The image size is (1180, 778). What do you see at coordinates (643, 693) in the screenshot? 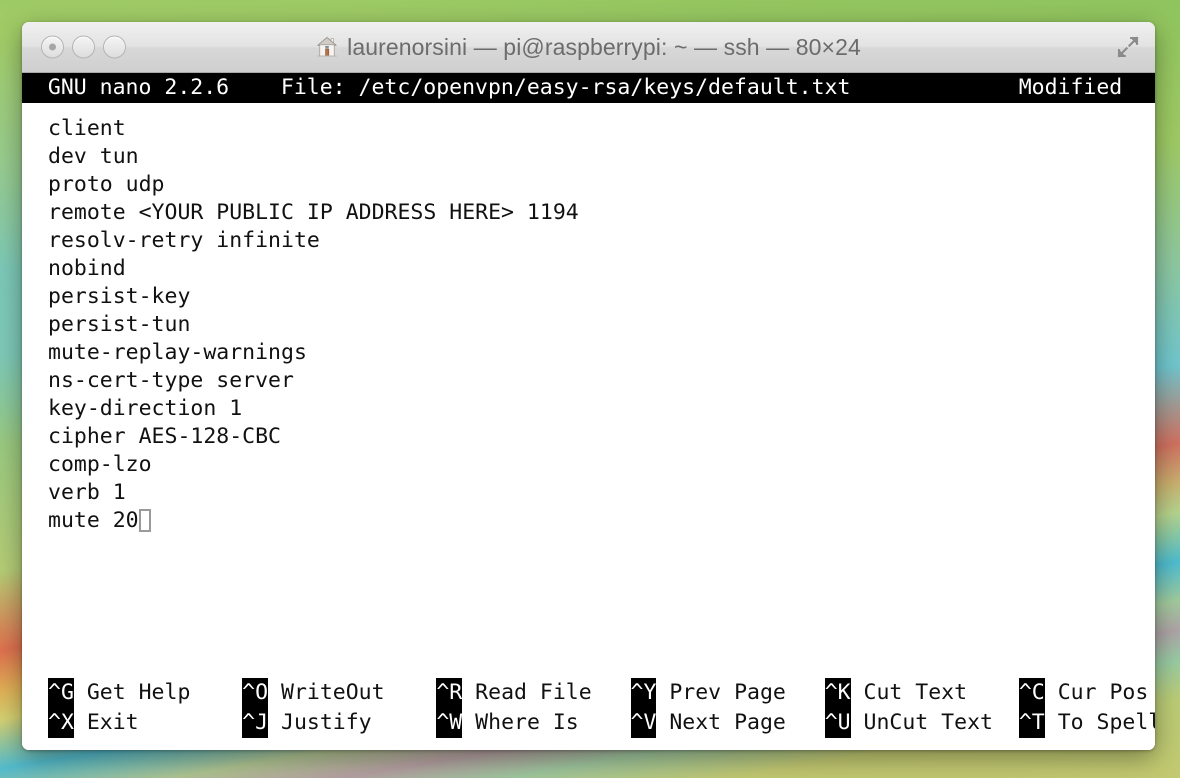
I see `shortcut-key: ^Y` at bounding box center [643, 693].